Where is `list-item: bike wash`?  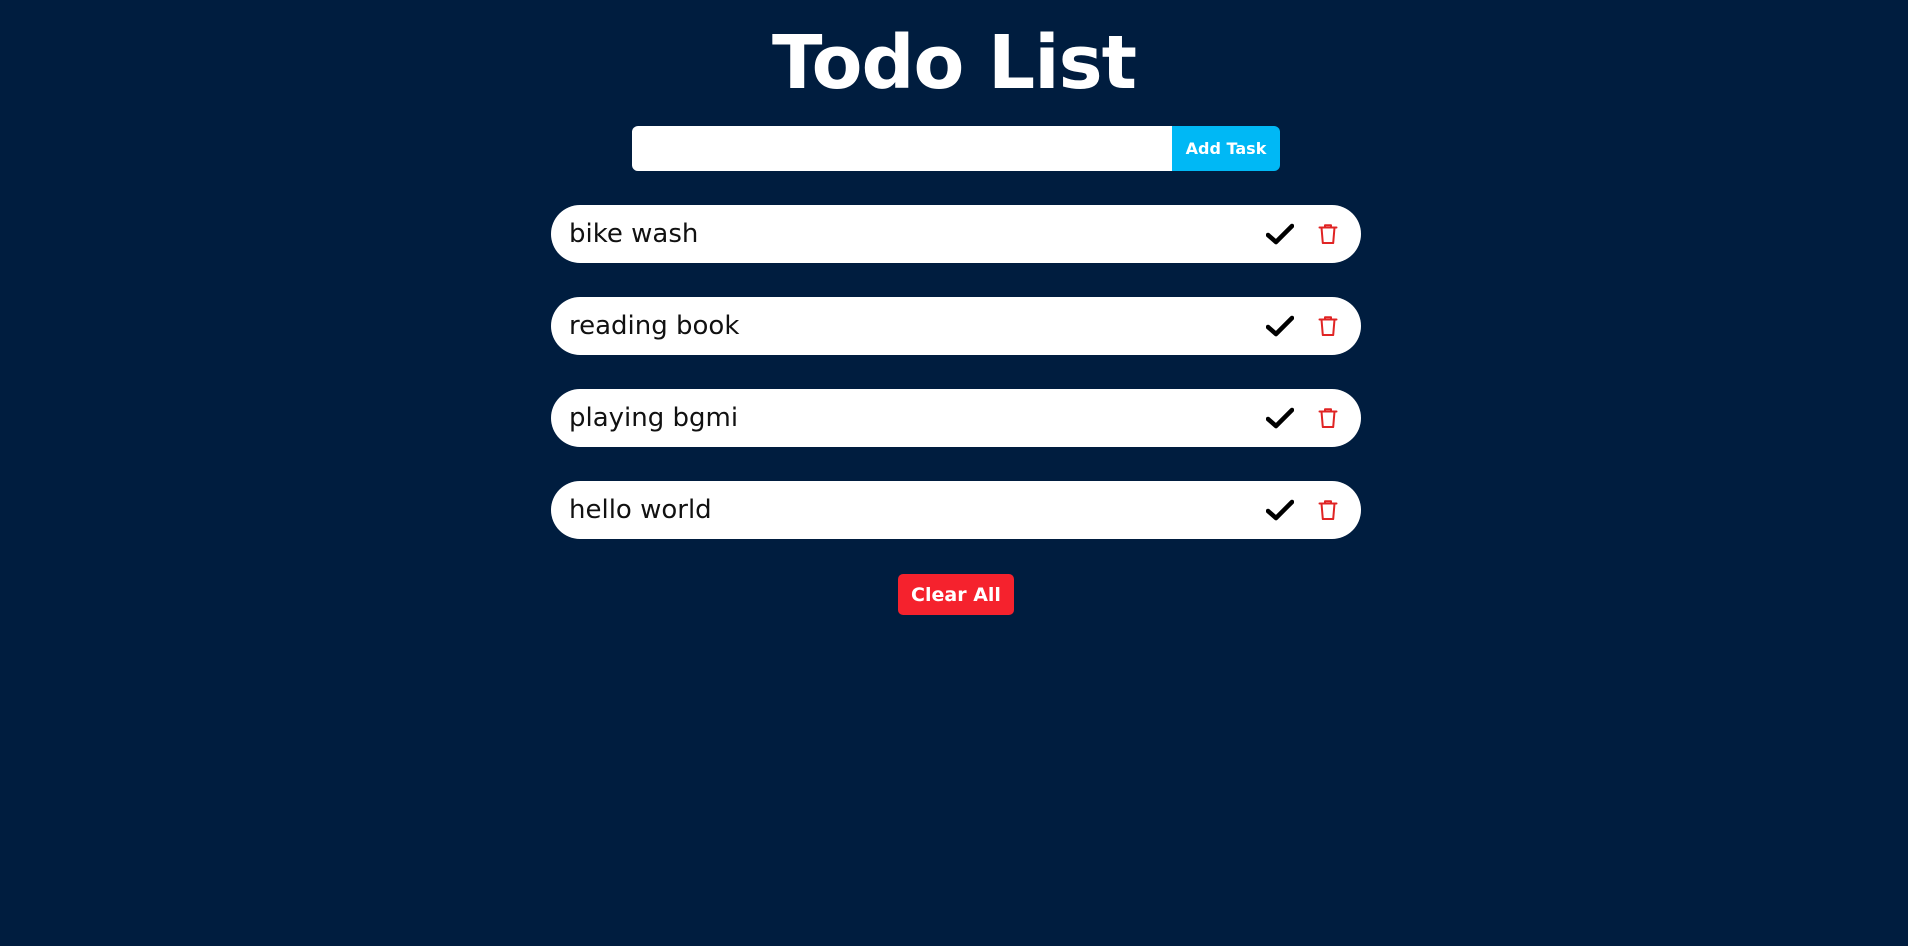 list-item: bike wash is located at coordinates (956, 234).